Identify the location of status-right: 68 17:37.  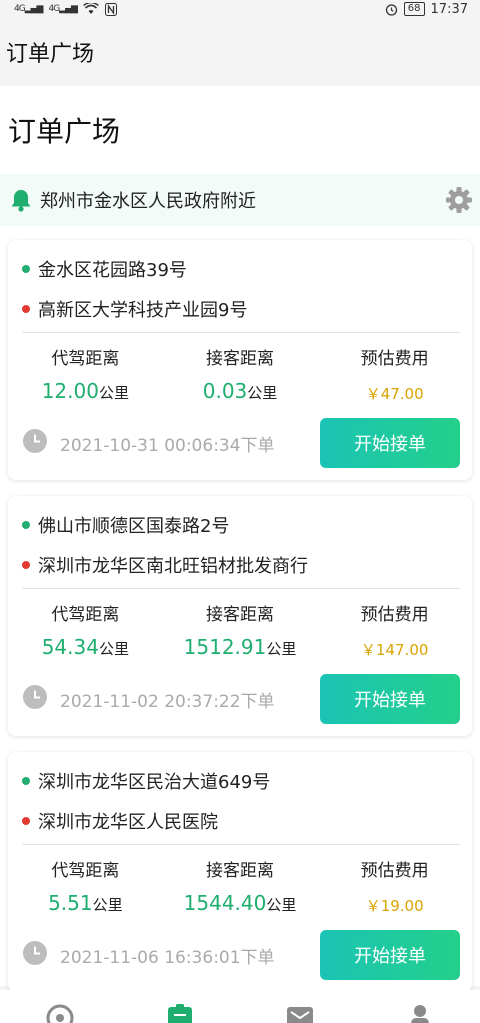
(426, 9).